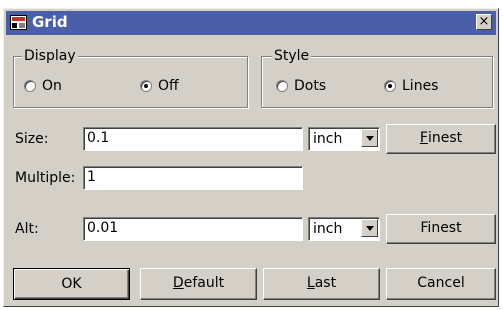 This screenshot has width=503, height=310. I want to click on multiple-label: Multiple:, so click(45, 178).